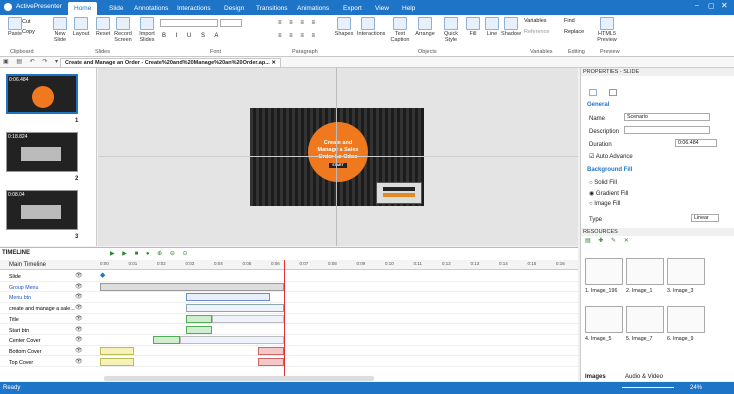 The height and width of the screenshot is (394, 734). What do you see at coordinates (42, 94) in the screenshot?
I see `slide-thumbnail: 0:06.484` at bounding box center [42, 94].